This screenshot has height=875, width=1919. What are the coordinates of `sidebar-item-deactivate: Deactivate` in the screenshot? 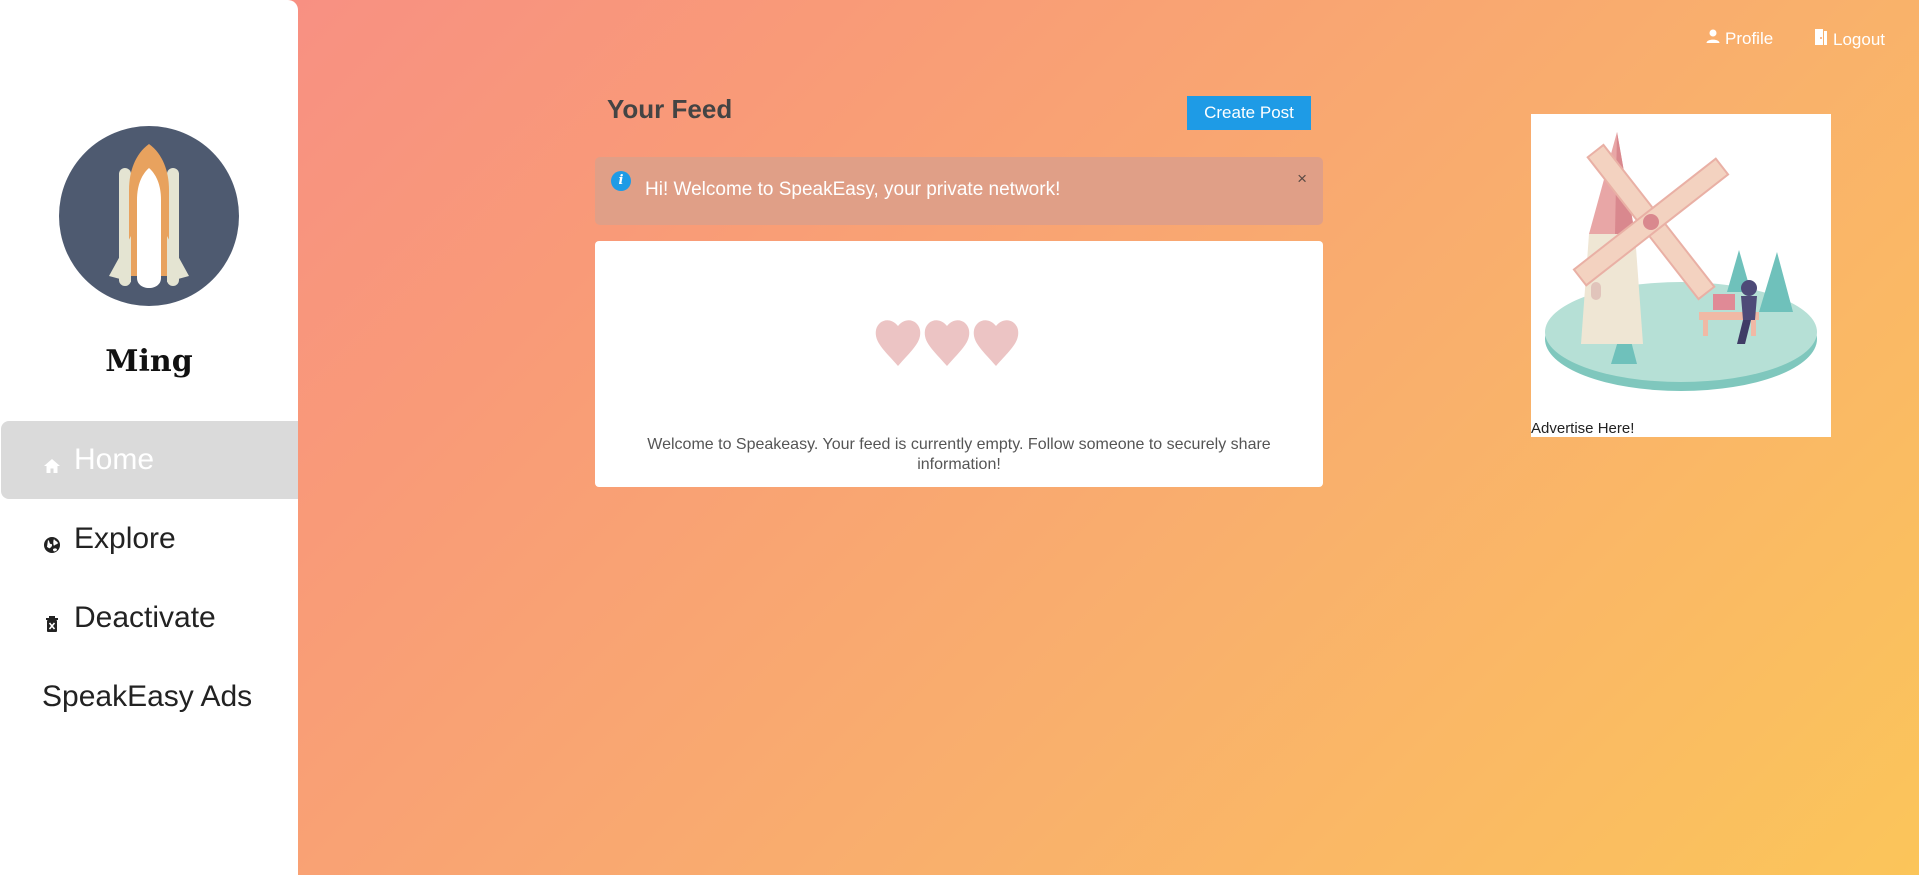 It's located at (149, 618).